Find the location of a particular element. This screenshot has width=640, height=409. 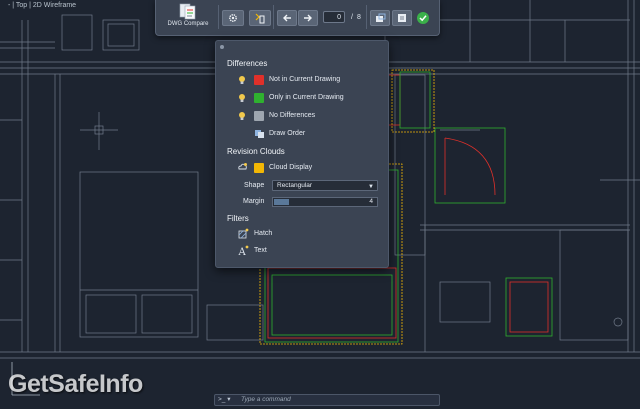

draw-order-label: Draw Order is located at coordinates (287, 133).